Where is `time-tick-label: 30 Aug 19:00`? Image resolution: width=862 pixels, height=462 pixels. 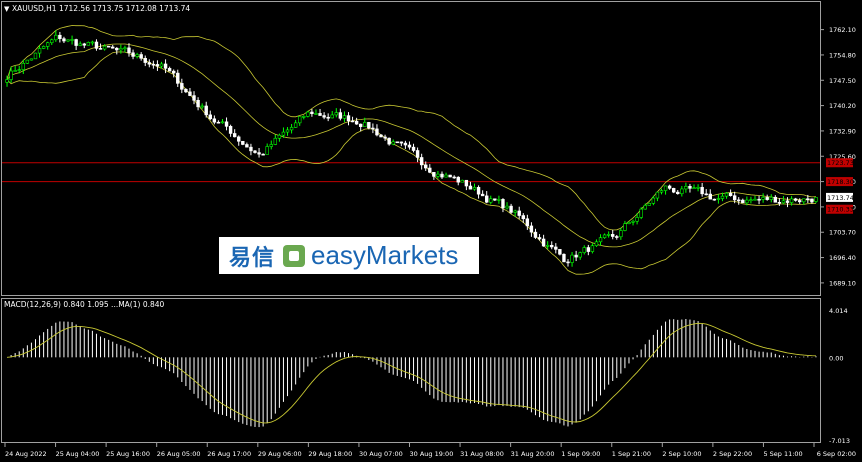
time-tick-label: 30 Aug 19:00 is located at coordinates (432, 454).